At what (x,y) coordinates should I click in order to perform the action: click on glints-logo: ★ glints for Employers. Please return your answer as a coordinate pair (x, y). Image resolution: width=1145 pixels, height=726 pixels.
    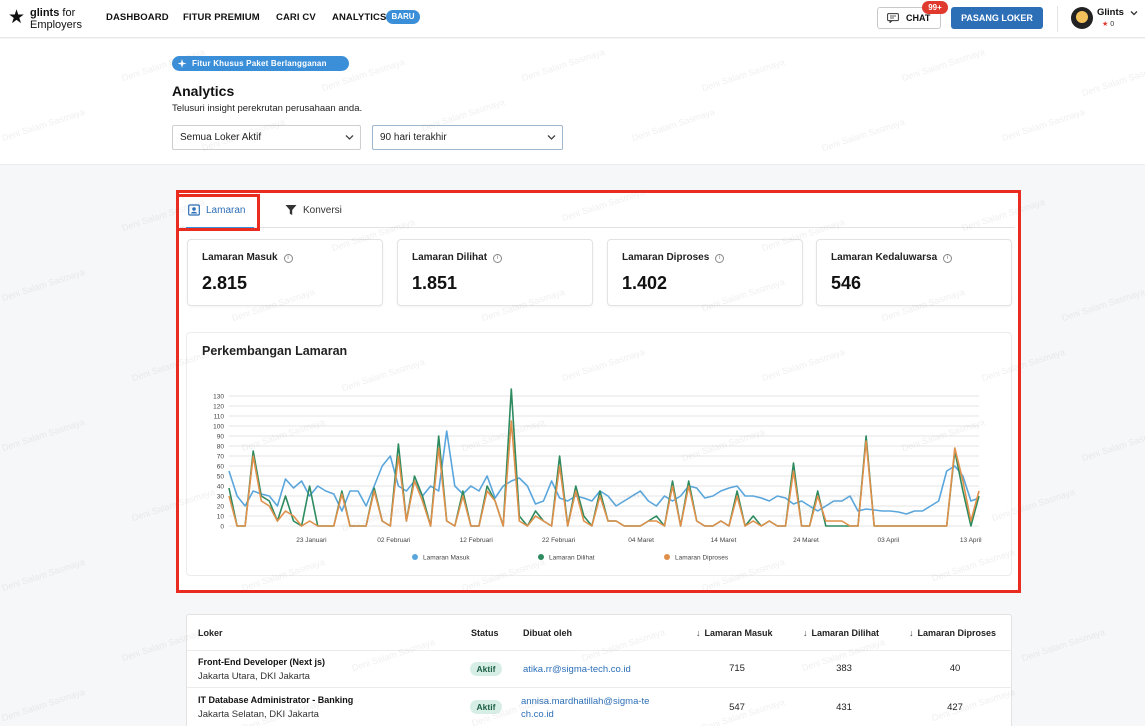
    Looking at the image, I should click on (48, 19).